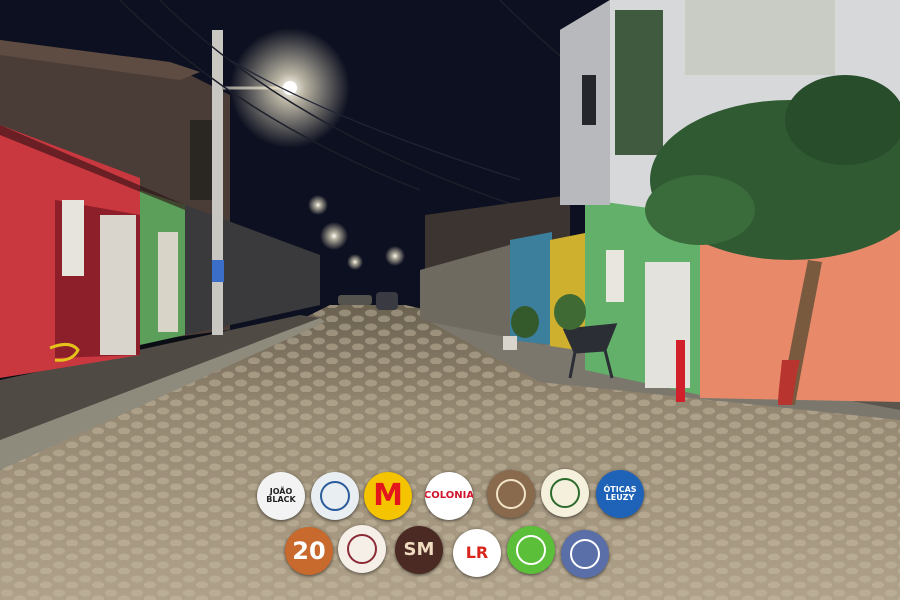 This screenshot has height=600, width=900. I want to click on green-house-door, so click(168, 282).